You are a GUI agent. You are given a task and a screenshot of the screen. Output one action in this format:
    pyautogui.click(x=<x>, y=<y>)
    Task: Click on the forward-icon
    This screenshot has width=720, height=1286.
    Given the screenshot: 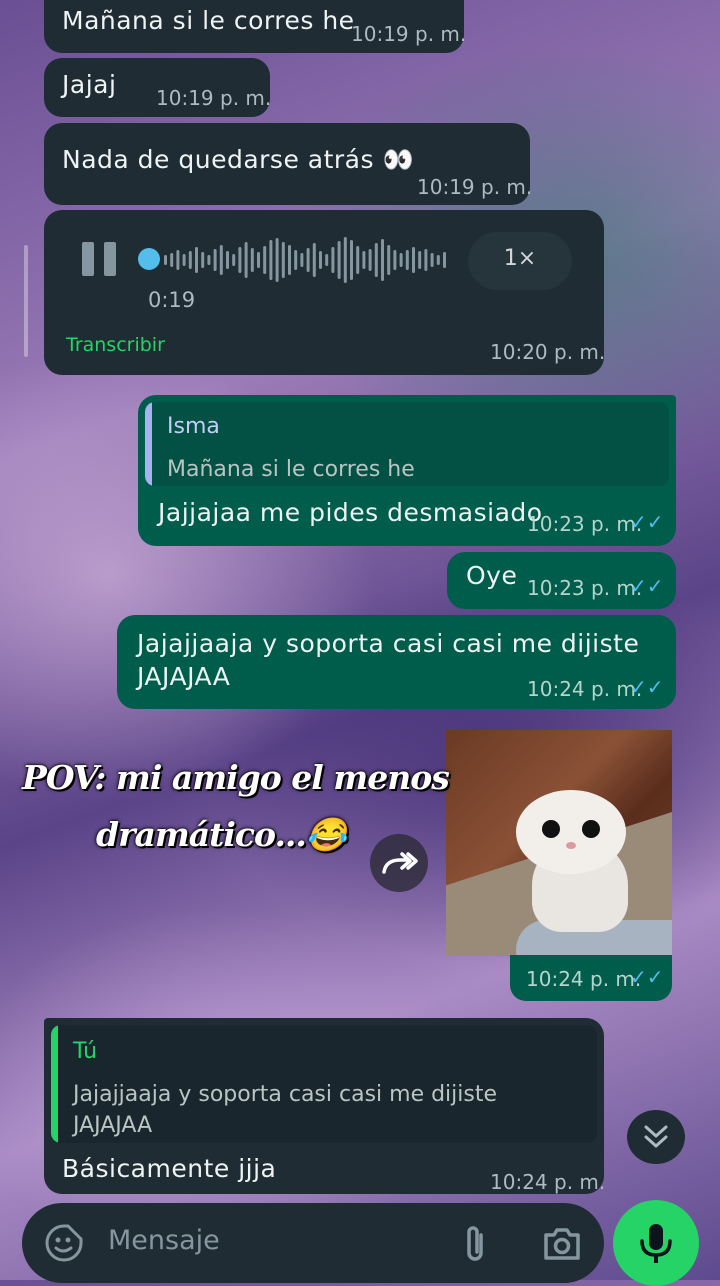 What is the action you would take?
    pyautogui.click(x=400, y=863)
    